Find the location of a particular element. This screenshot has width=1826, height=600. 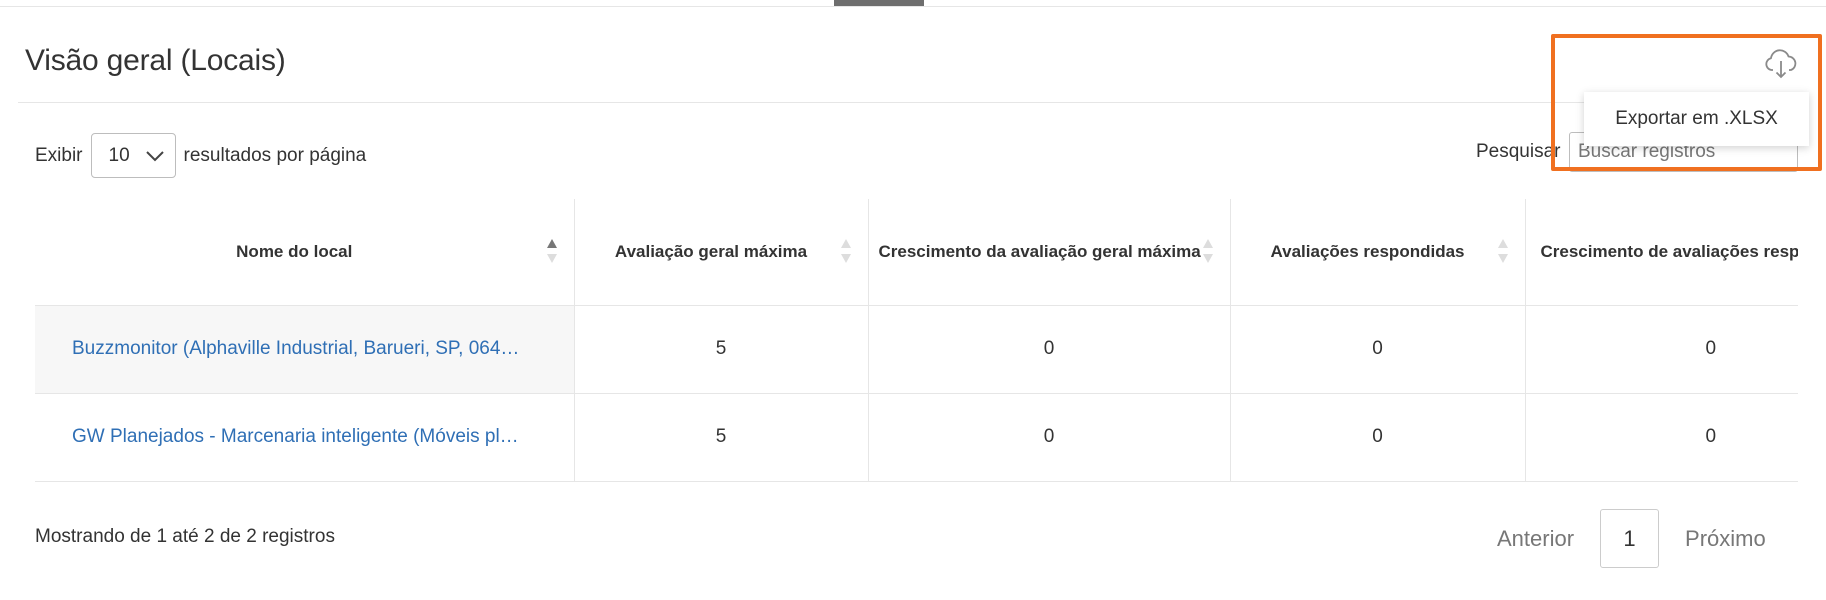

column-header-label: Crescimento de avaliações respondidas is located at coordinates (1669, 251).